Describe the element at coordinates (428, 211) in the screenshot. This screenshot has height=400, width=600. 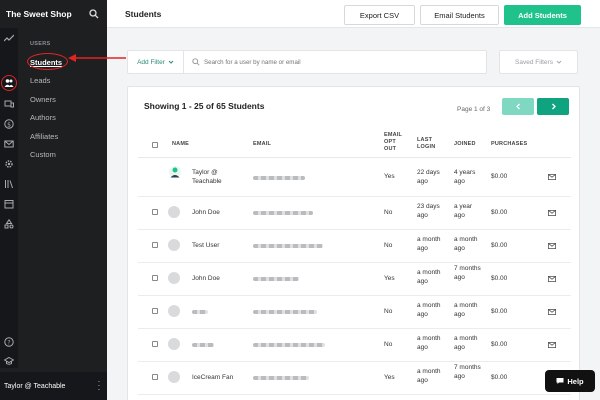
I see `last-login-value: 23 days ago` at that location.